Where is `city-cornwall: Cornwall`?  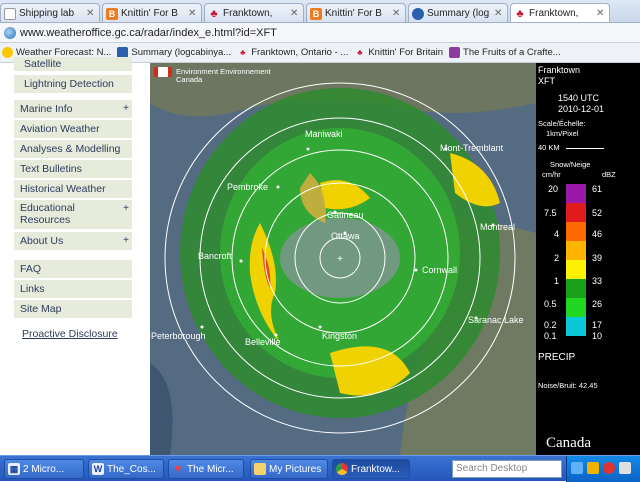 city-cornwall: Cornwall is located at coordinates (439, 270).